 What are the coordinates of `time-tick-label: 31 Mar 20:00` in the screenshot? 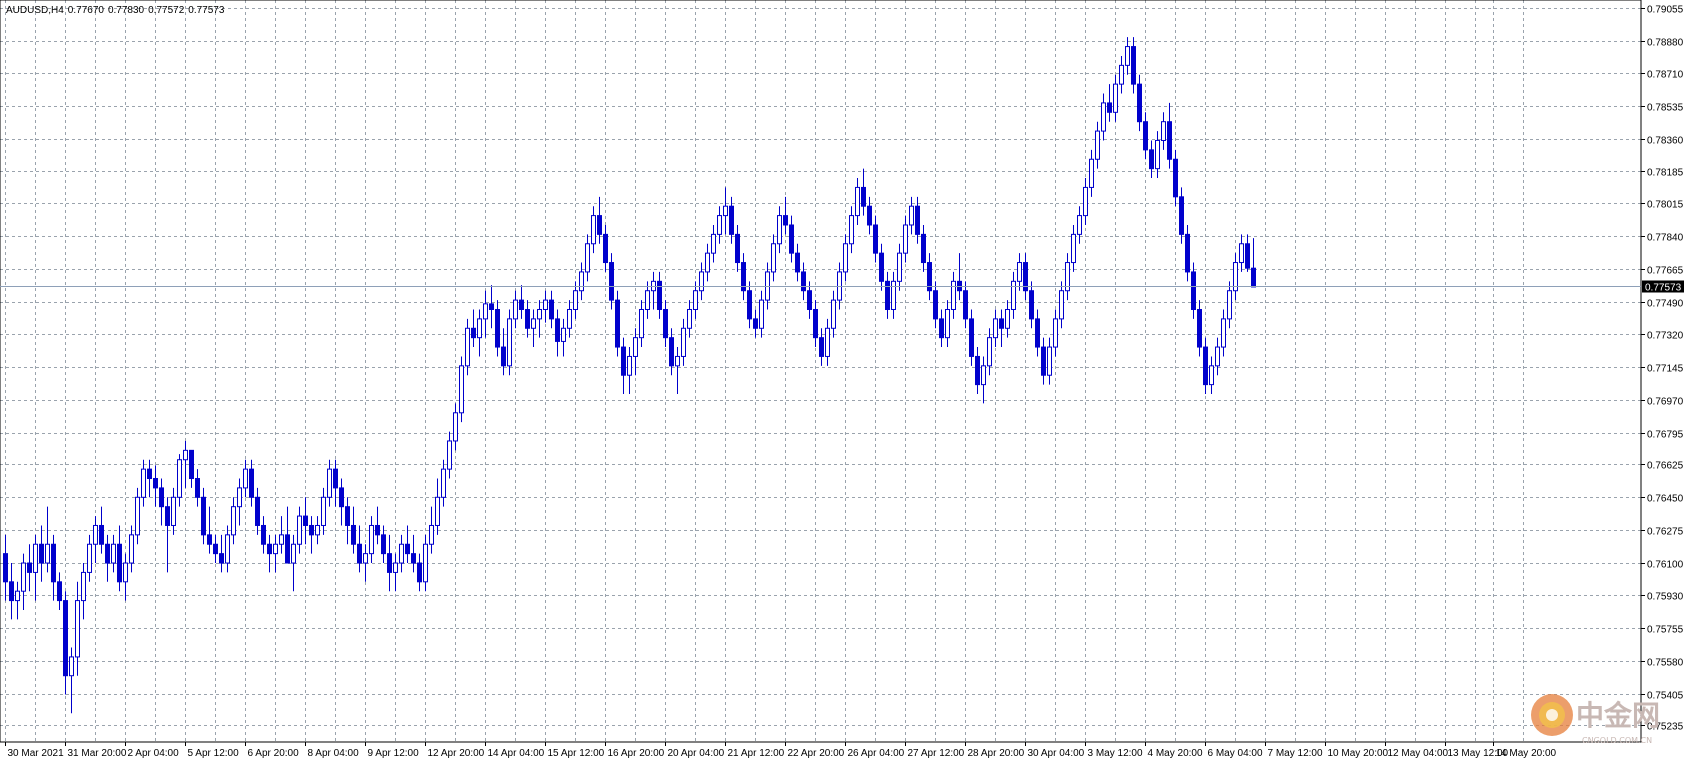 It's located at (97, 753).